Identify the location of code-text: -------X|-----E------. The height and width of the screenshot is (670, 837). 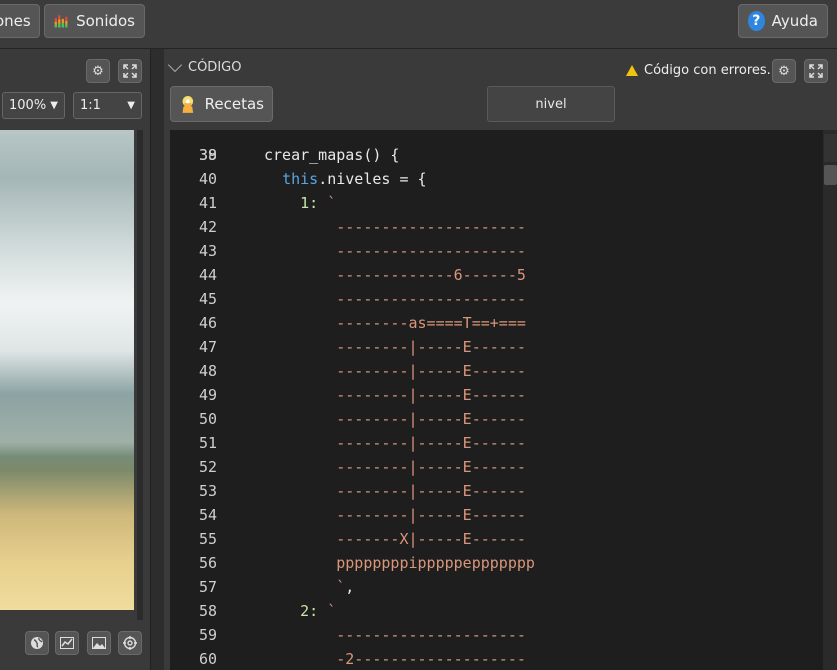
(395, 539).